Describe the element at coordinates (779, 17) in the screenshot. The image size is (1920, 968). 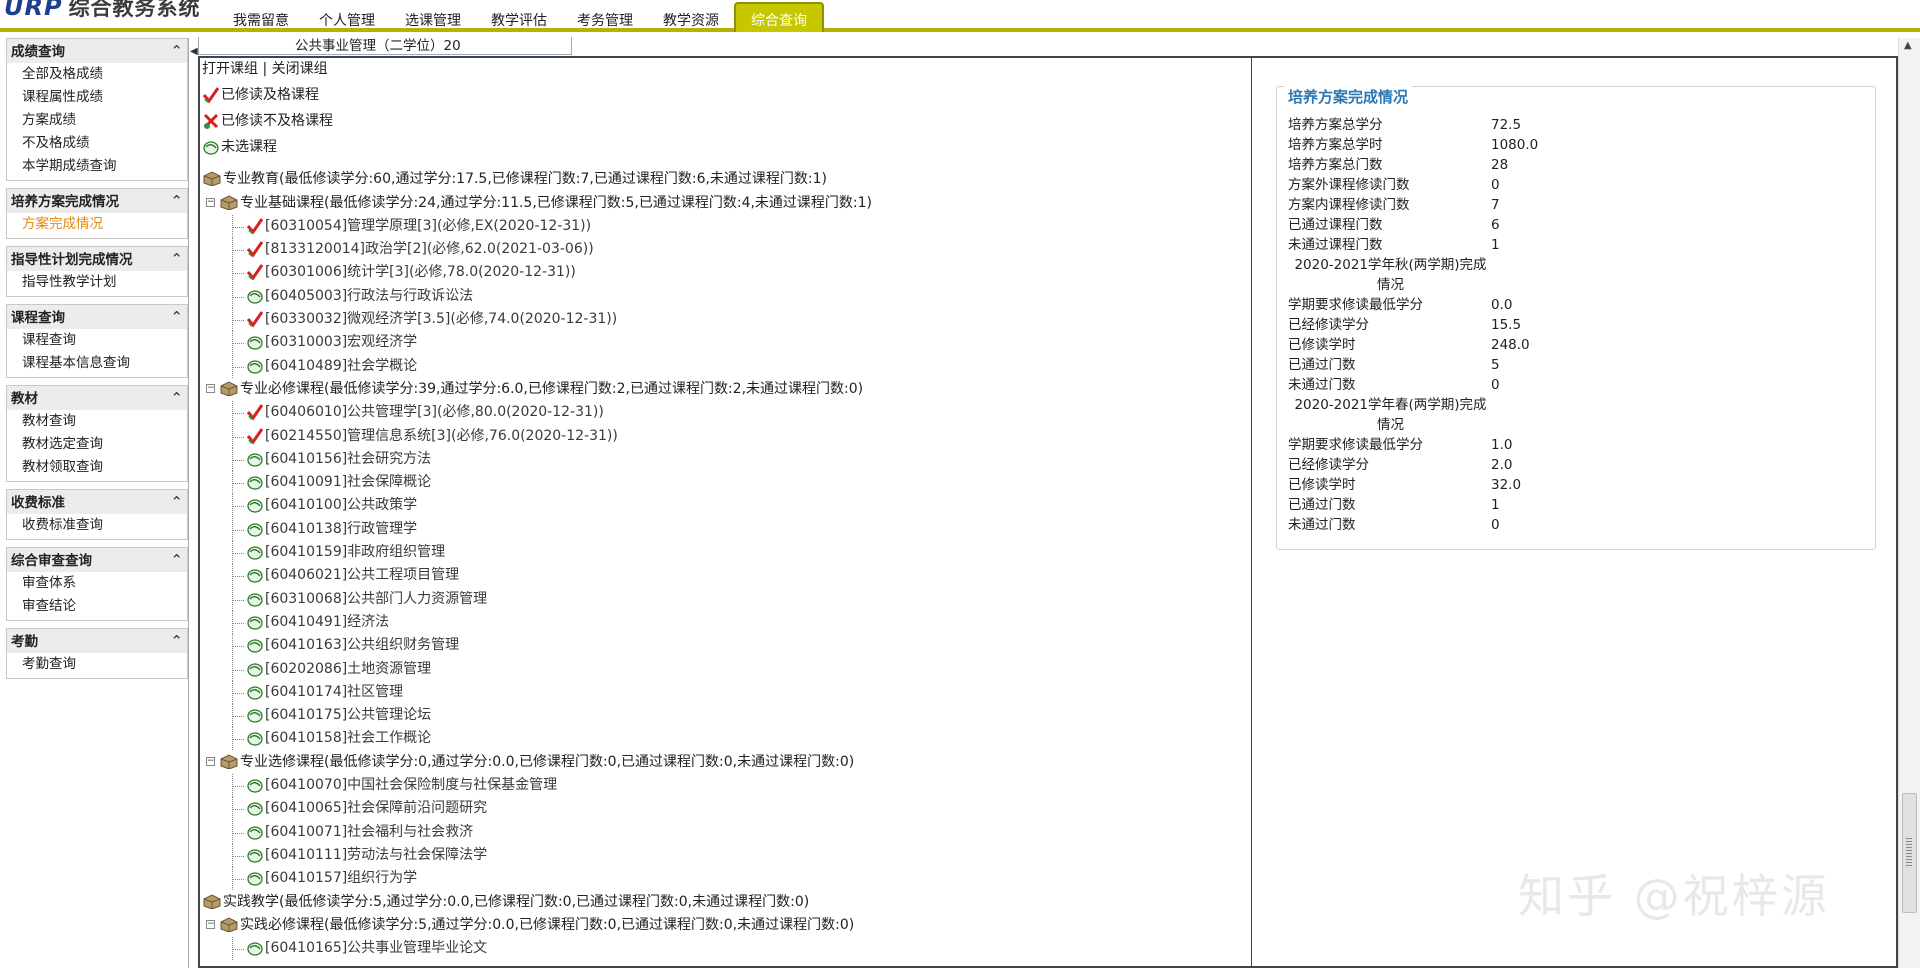
I see `tab-6: 综合查询` at that location.